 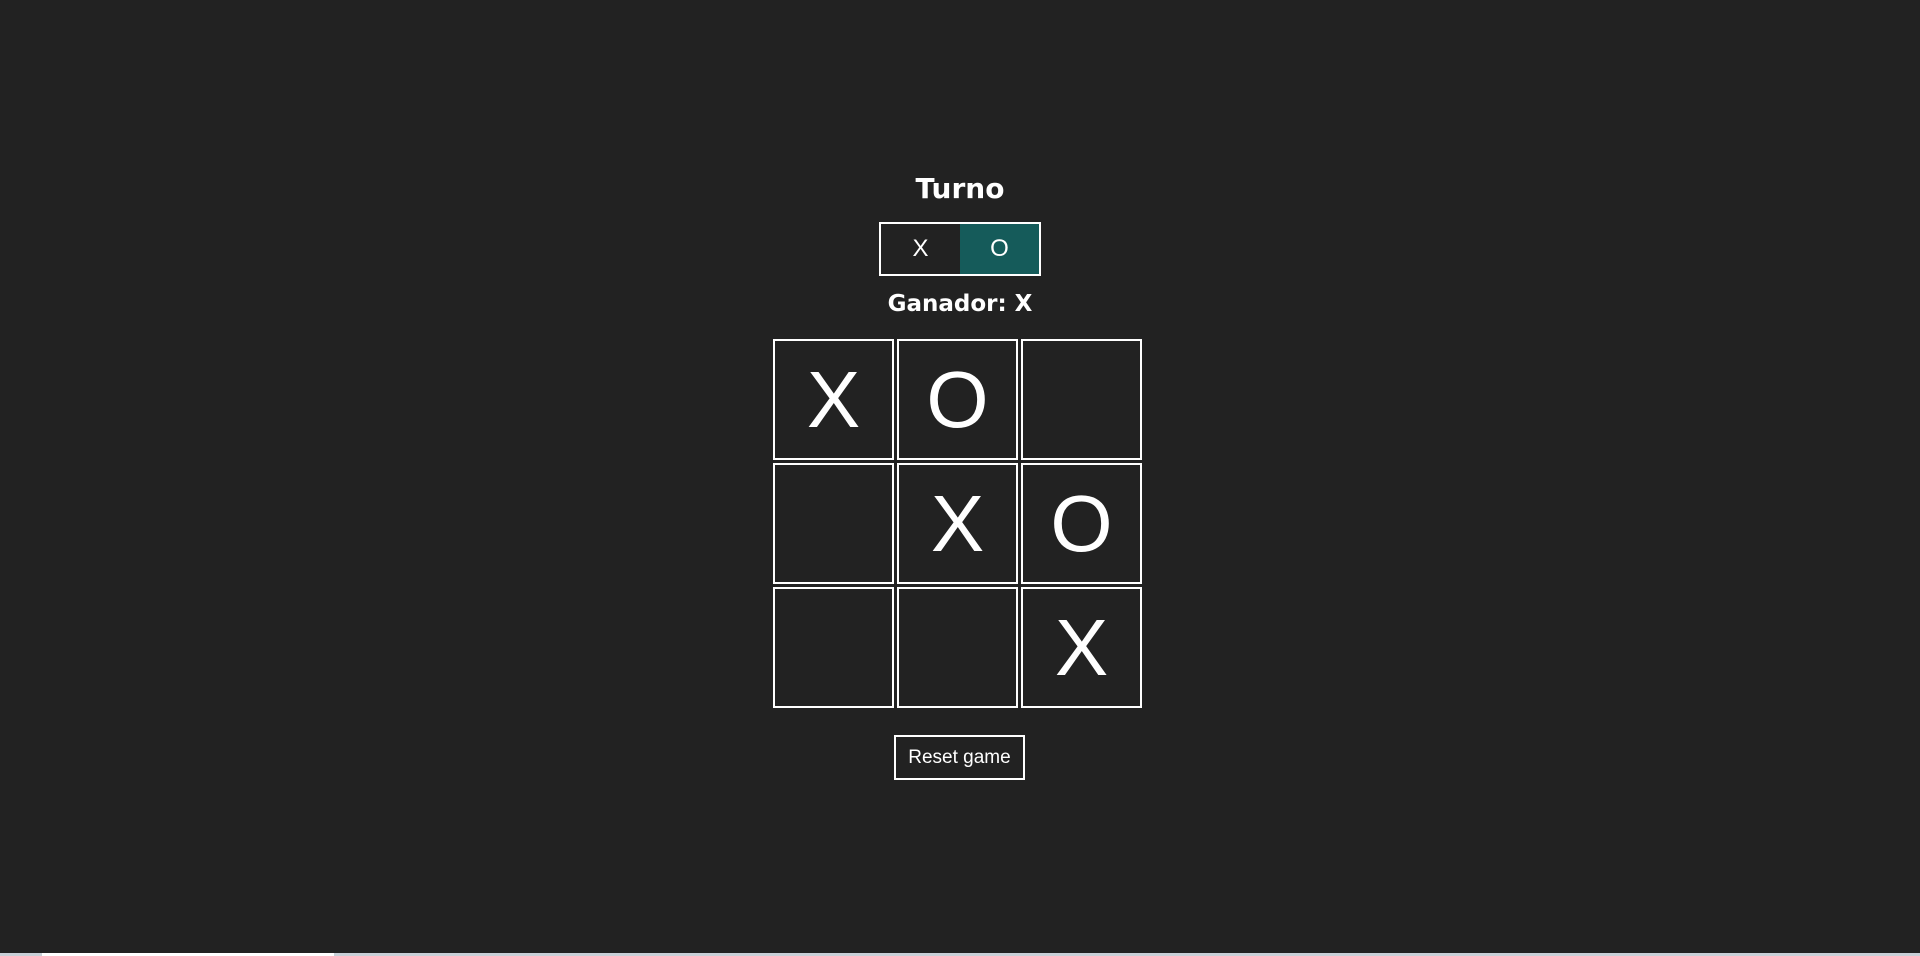 What do you see at coordinates (999, 249) in the screenshot?
I see `turn-o: O` at bounding box center [999, 249].